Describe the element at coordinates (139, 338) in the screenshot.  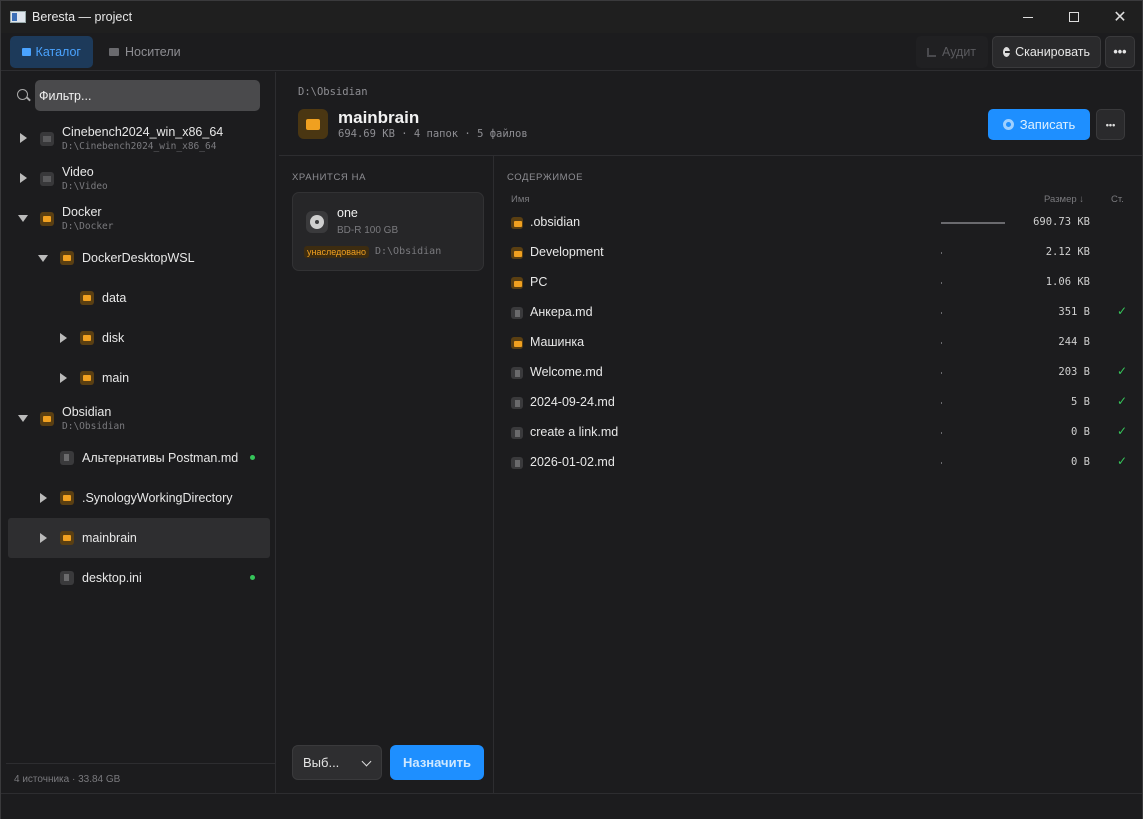
I see `tree-item-disk: disk` at that location.